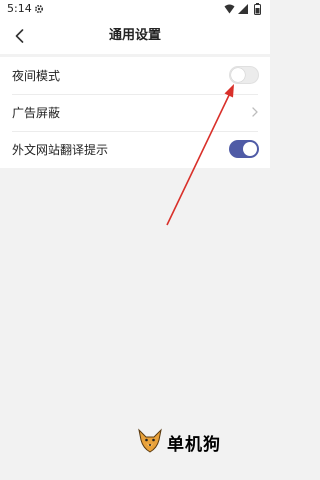  Describe the element at coordinates (255, 112) in the screenshot. I see `chevron-right-icon` at that location.